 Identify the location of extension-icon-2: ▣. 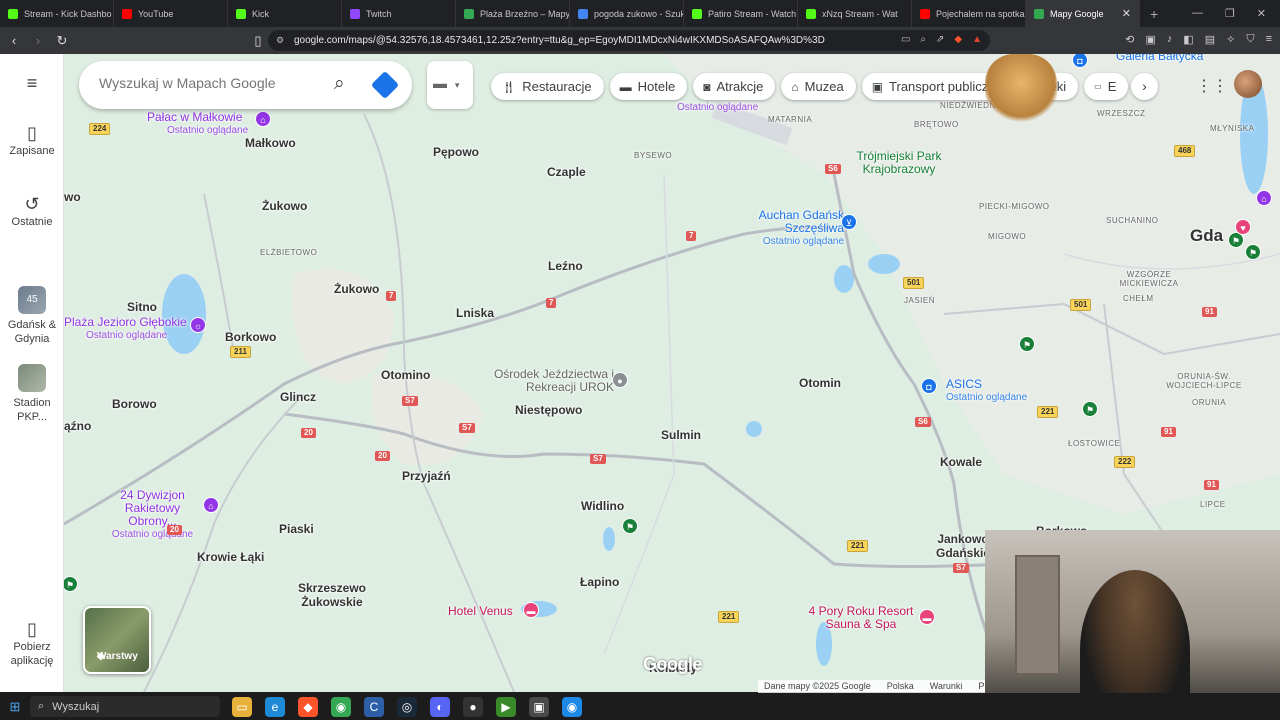
(1150, 39).